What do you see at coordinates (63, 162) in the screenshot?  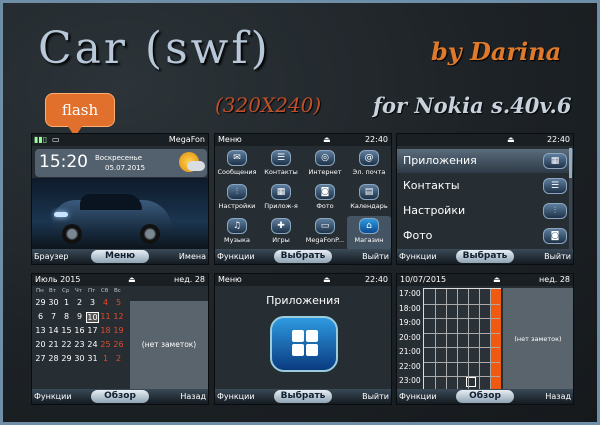 I see `clock-time: 15:20` at bounding box center [63, 162].